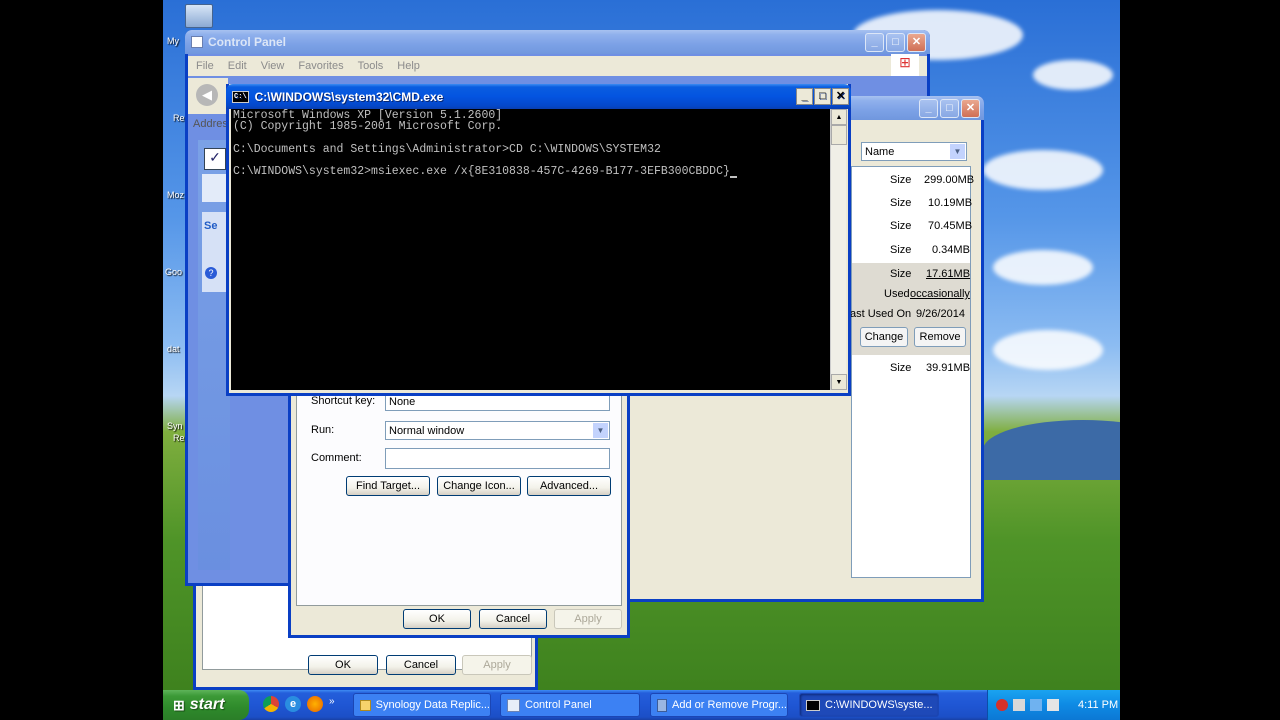 The width and height of the screenshot is (1280, 720). Describe the element at coordinates (365, 705) in the screenshot. I see `folder-icon` at that location.